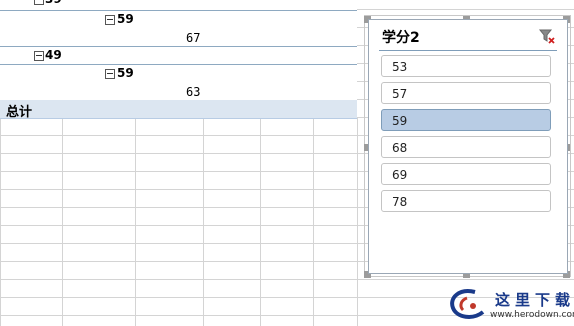  I want to click on watermark: 这里下载 www.herodown.com, so click(509, 306).